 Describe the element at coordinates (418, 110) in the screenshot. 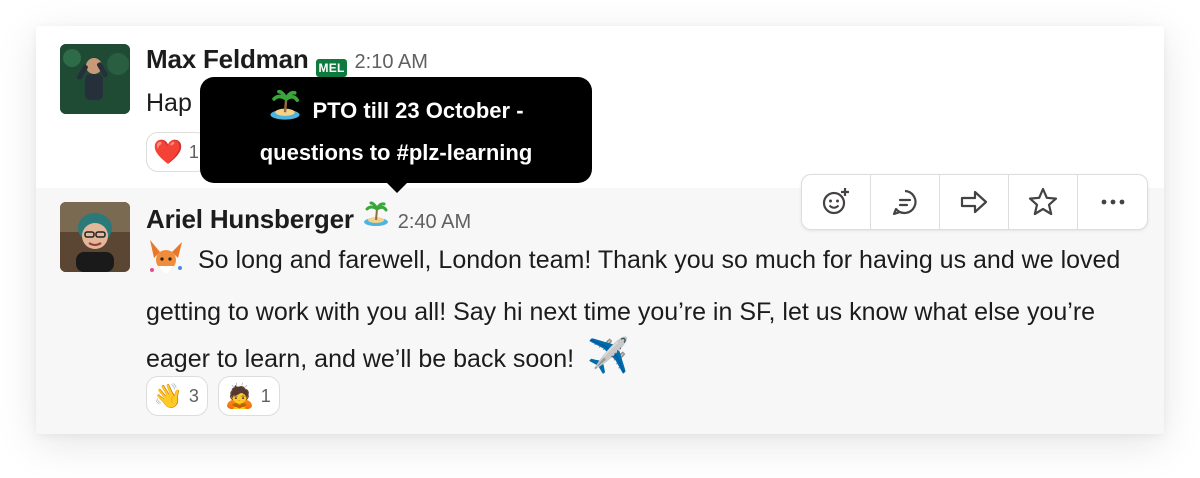

I see `tooltip-line-1: PTO till 23 October -` at that location.